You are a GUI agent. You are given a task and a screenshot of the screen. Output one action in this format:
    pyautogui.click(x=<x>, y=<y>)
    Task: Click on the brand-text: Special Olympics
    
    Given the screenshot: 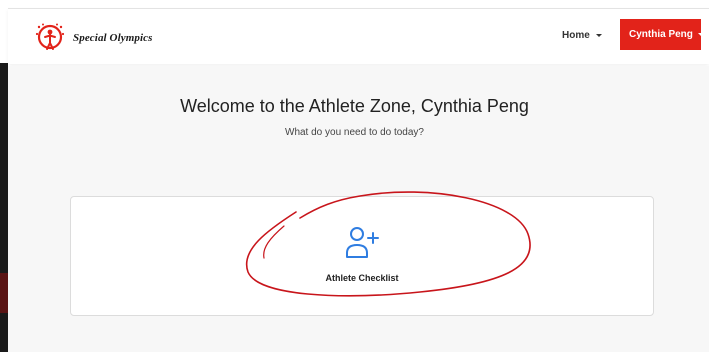 What is the action you would take?
    pyautogui.click(x=113, y=38)
    